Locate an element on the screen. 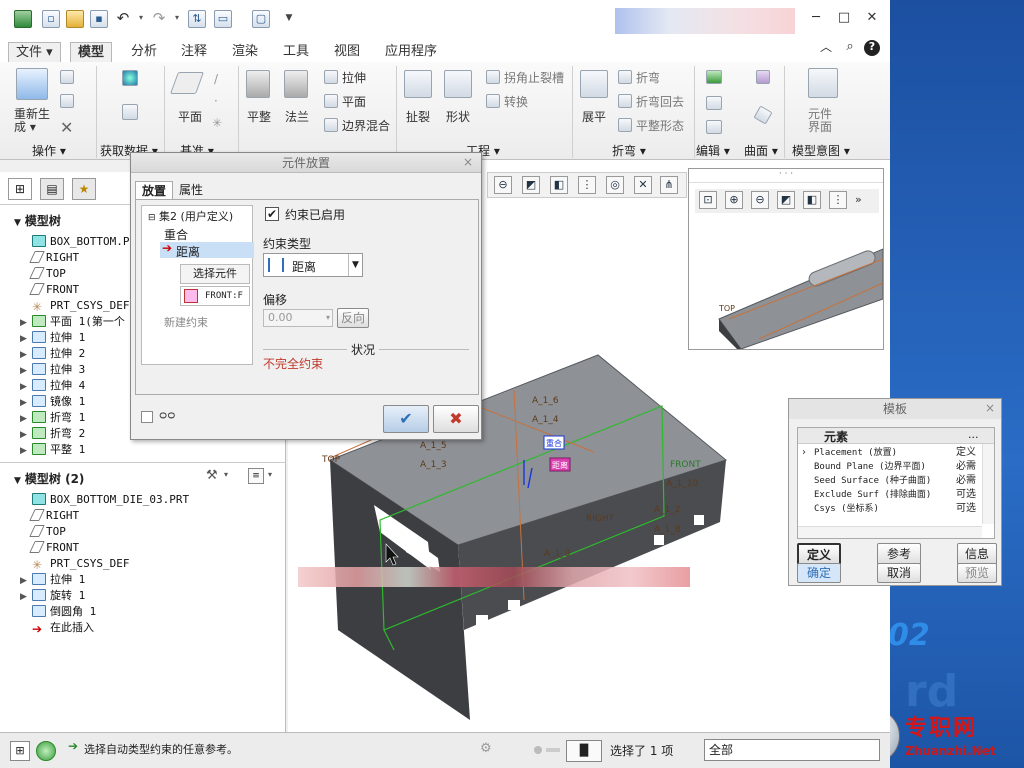 Image resolution: width=1024 pixels, height=768 pixels. edit-2-icon is located at coordinates (714, 127).